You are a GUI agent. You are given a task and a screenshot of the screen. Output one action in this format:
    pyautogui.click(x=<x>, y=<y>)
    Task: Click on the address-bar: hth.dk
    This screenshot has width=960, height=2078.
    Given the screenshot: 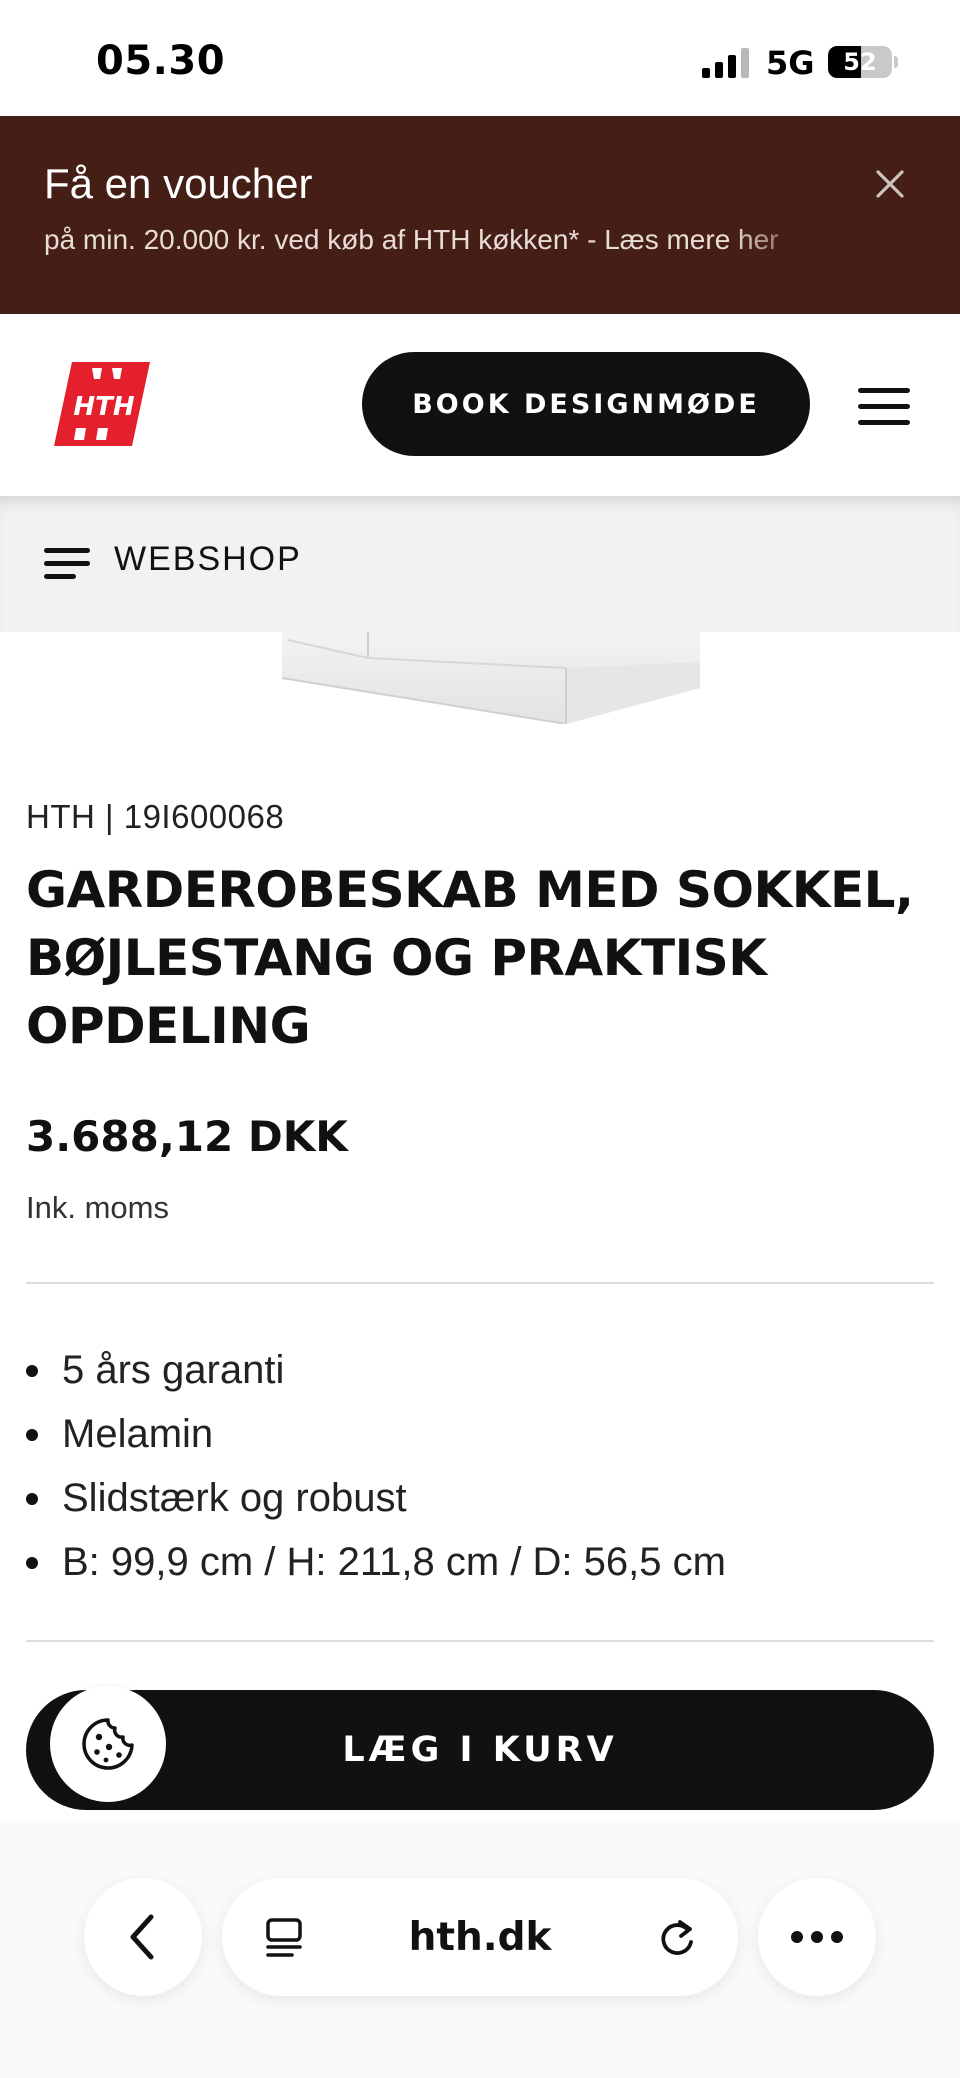 What is the action you would take?
    pyautogui.click(x=480, y=1937)
    